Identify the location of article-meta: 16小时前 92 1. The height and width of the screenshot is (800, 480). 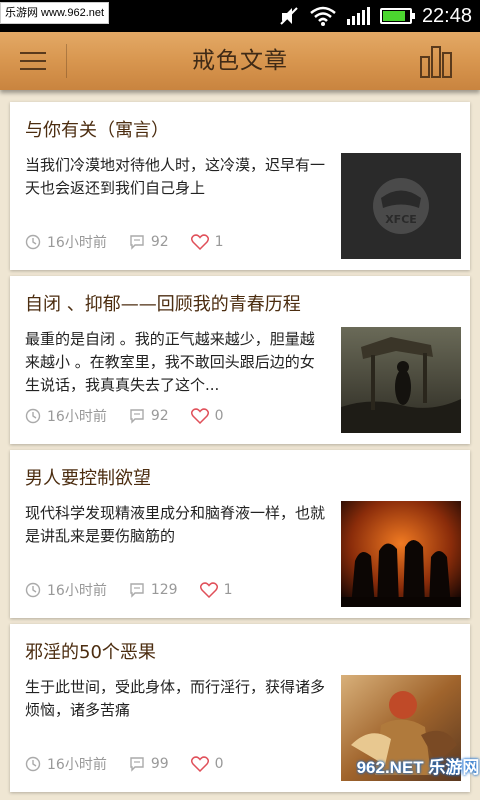
(135, 242).